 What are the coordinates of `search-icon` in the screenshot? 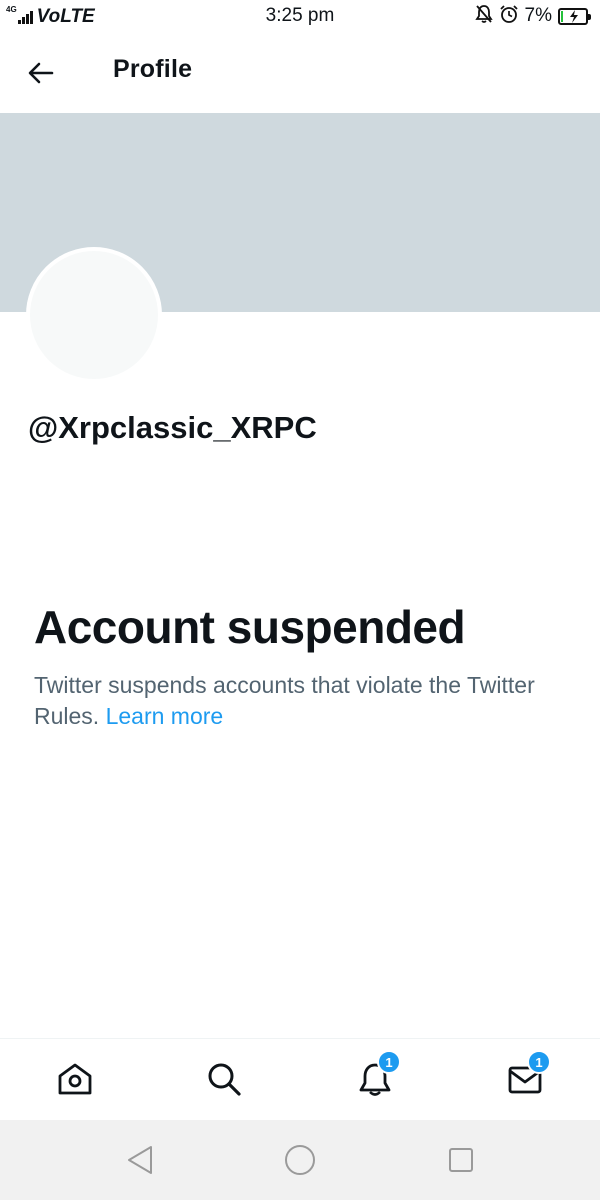 It's located at (224, 1079).